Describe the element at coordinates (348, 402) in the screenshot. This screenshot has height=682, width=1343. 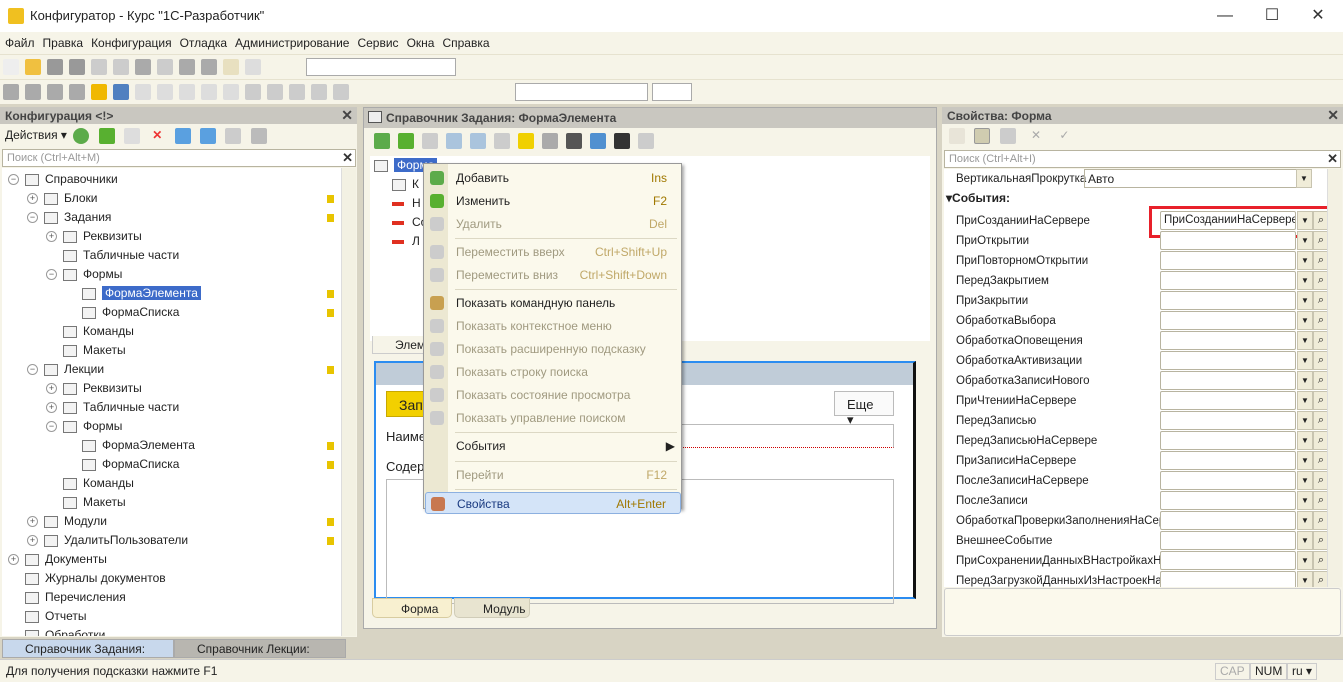
I see `tree-scrollbar` at that location.